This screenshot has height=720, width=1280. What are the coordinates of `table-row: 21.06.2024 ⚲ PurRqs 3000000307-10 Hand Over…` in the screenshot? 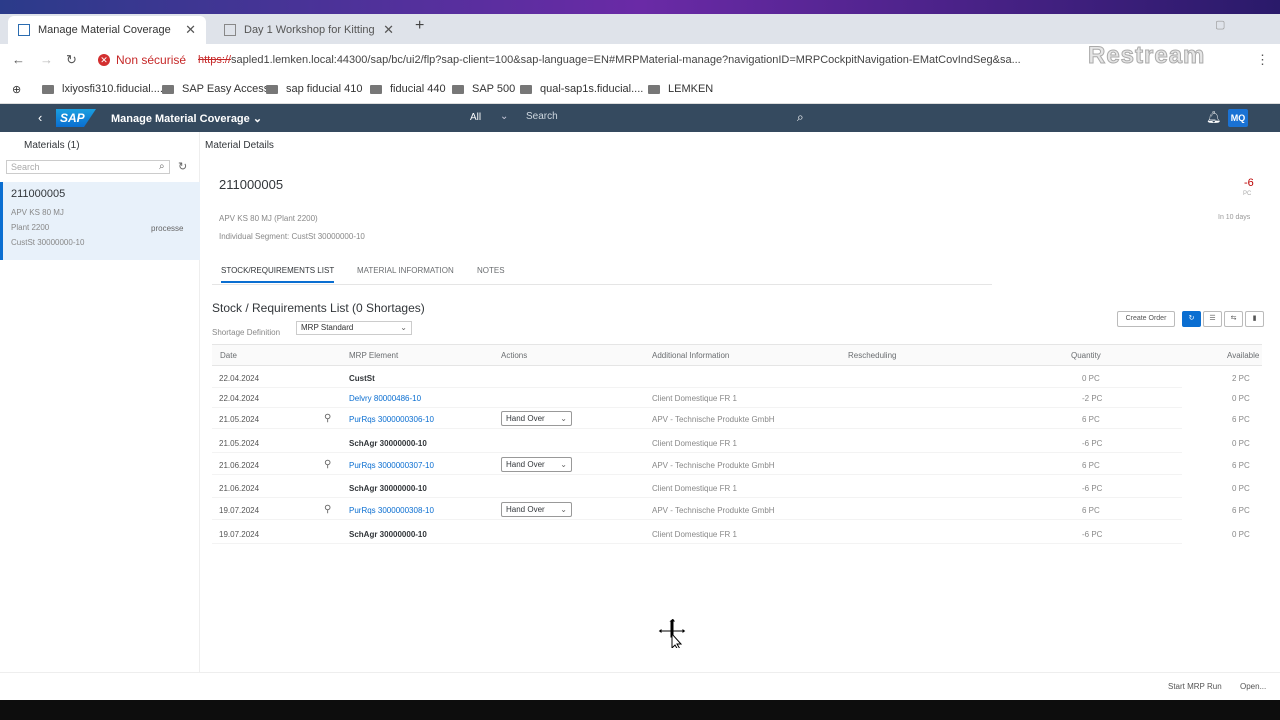 It's located at (731, 465).